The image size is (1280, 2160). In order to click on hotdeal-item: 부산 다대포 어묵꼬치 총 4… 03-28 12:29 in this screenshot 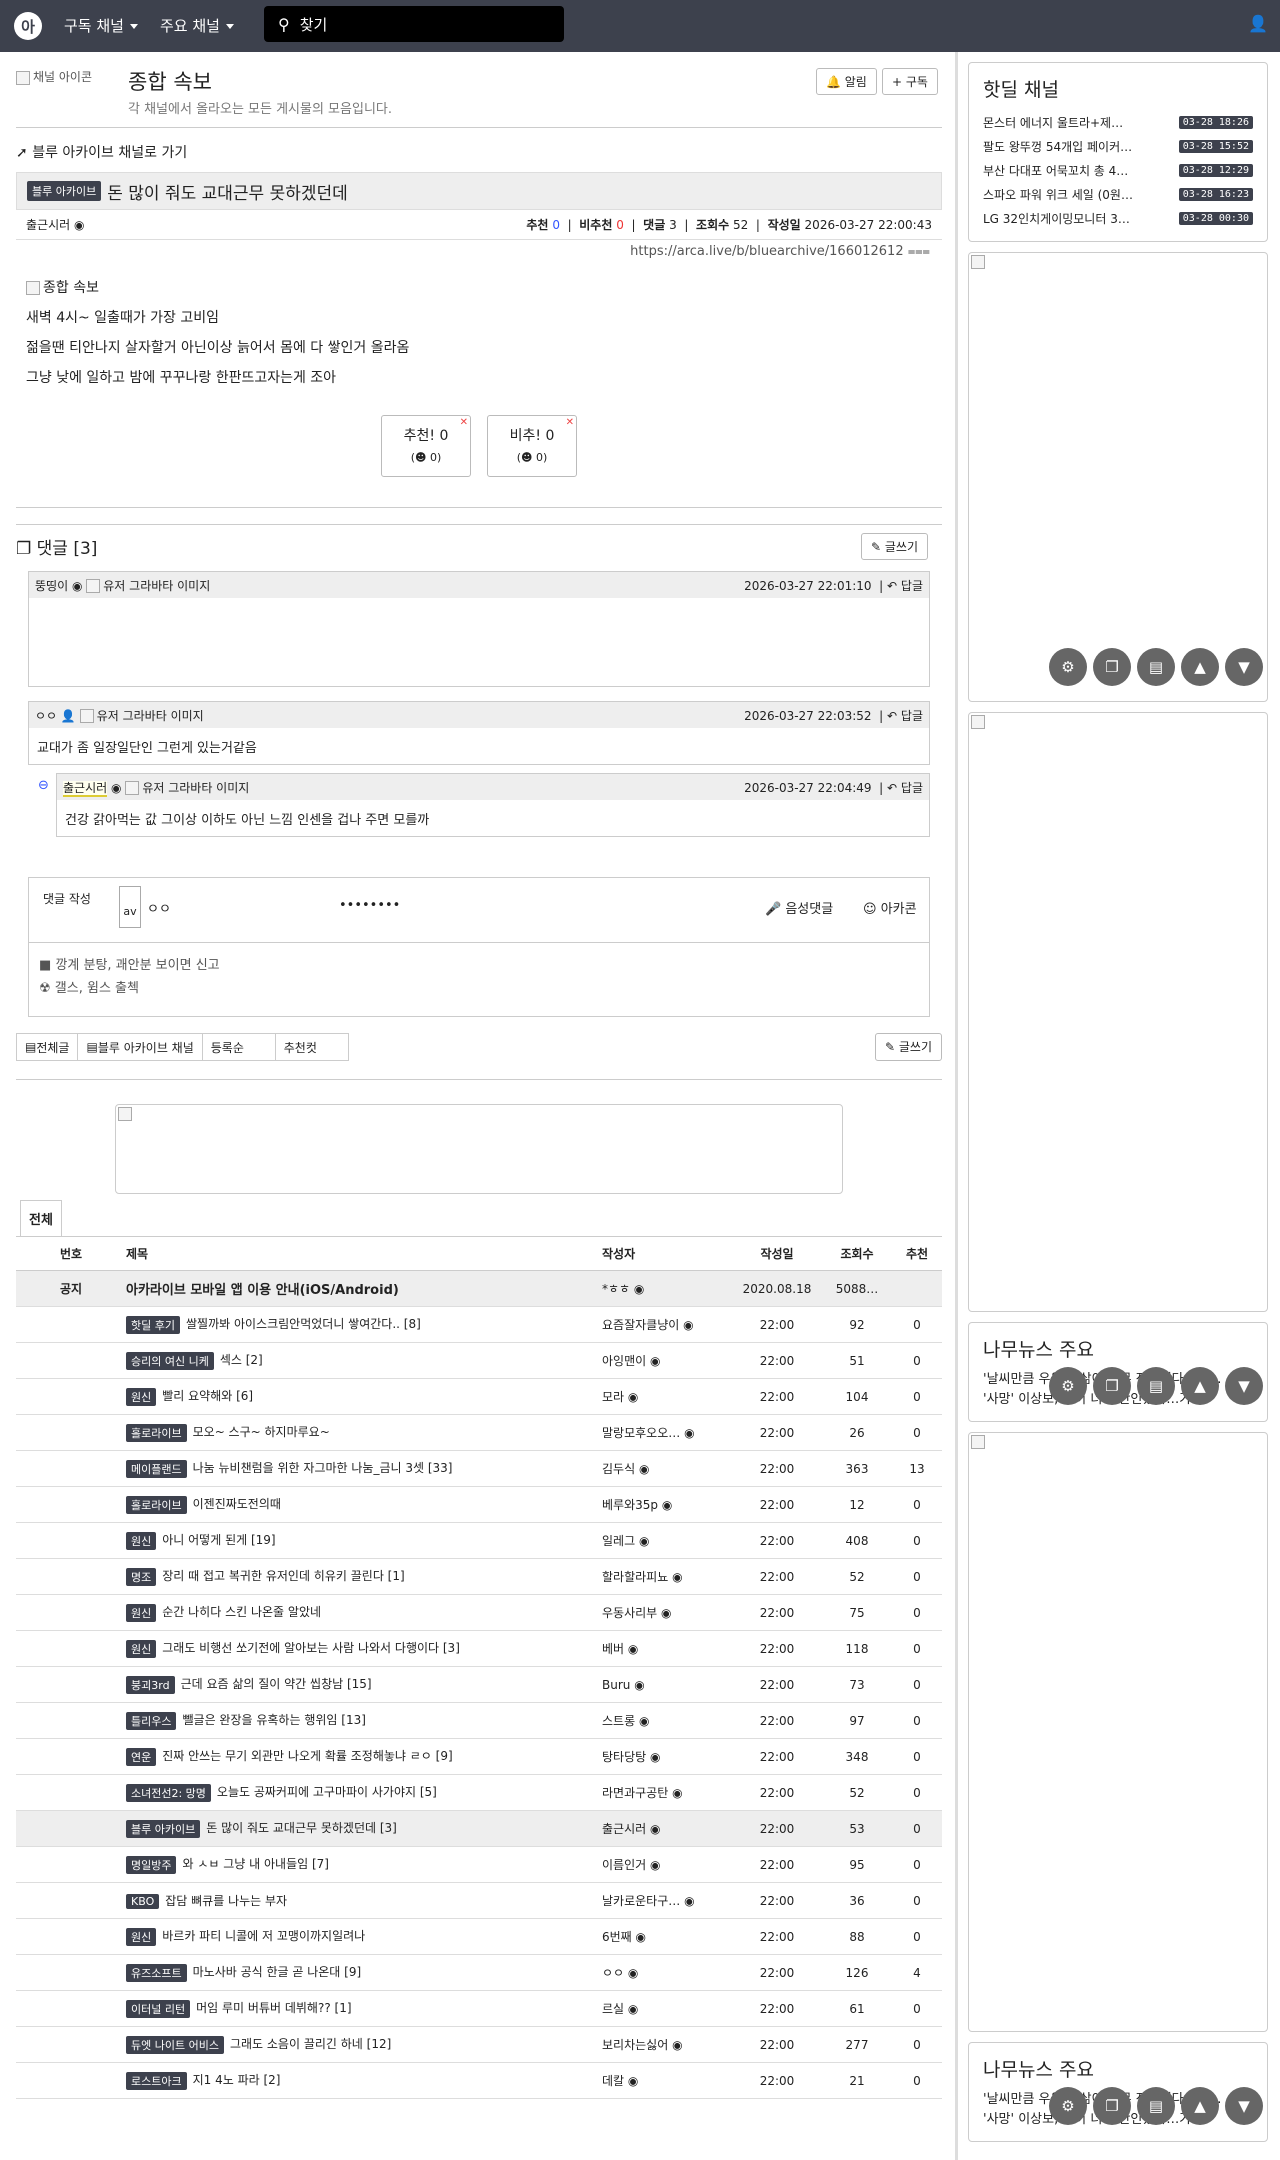, I will do `click(1118, 170)`.